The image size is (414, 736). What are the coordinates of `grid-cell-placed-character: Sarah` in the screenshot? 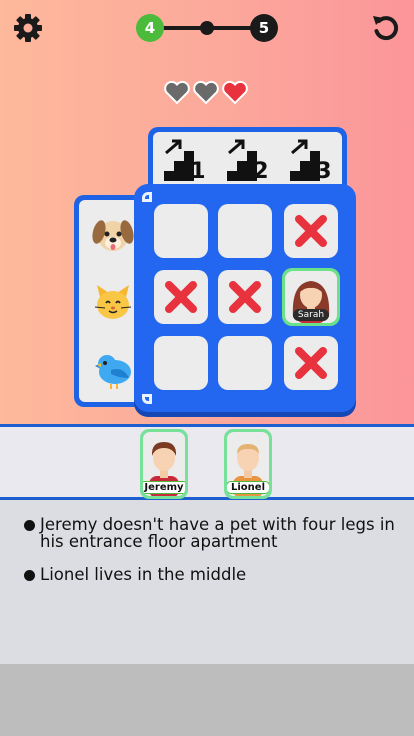 It's located at (311, 297).